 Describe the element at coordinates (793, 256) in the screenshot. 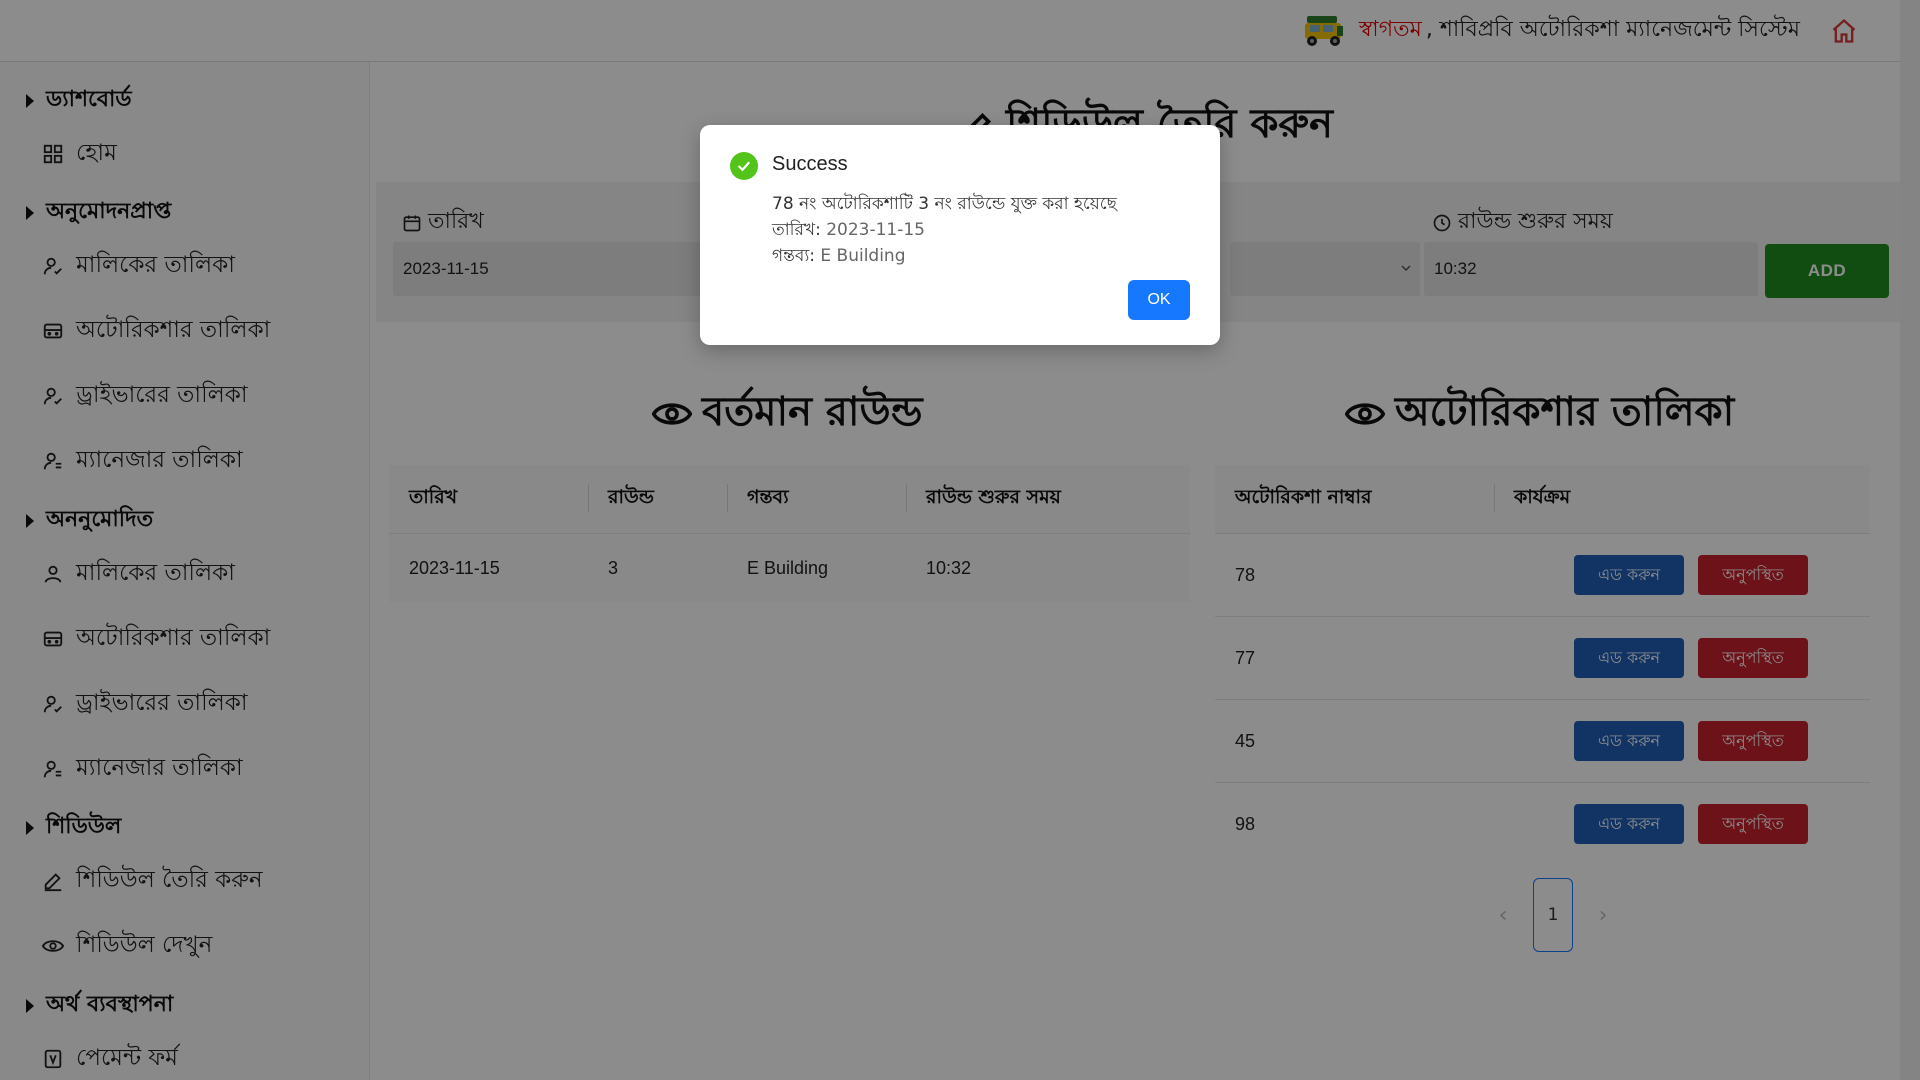

I see `dialog-destination-label: গন্তব্য:` at that location.